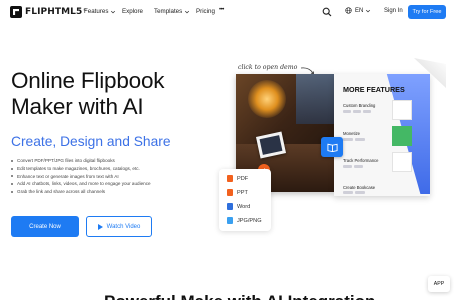 Image resolution: width=456 pixels, height=300 pixels. I want to click on hero-title-line: Maker with AI, so click(77, 106).